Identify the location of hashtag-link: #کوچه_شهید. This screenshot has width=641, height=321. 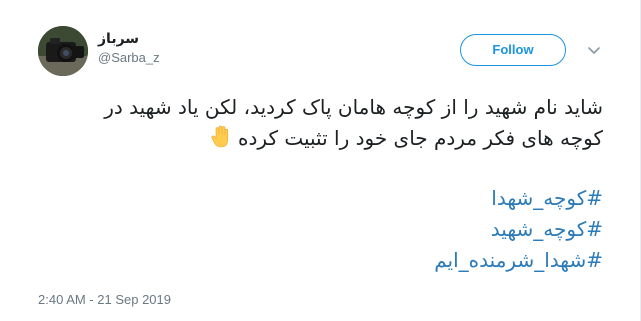
(518, 229).